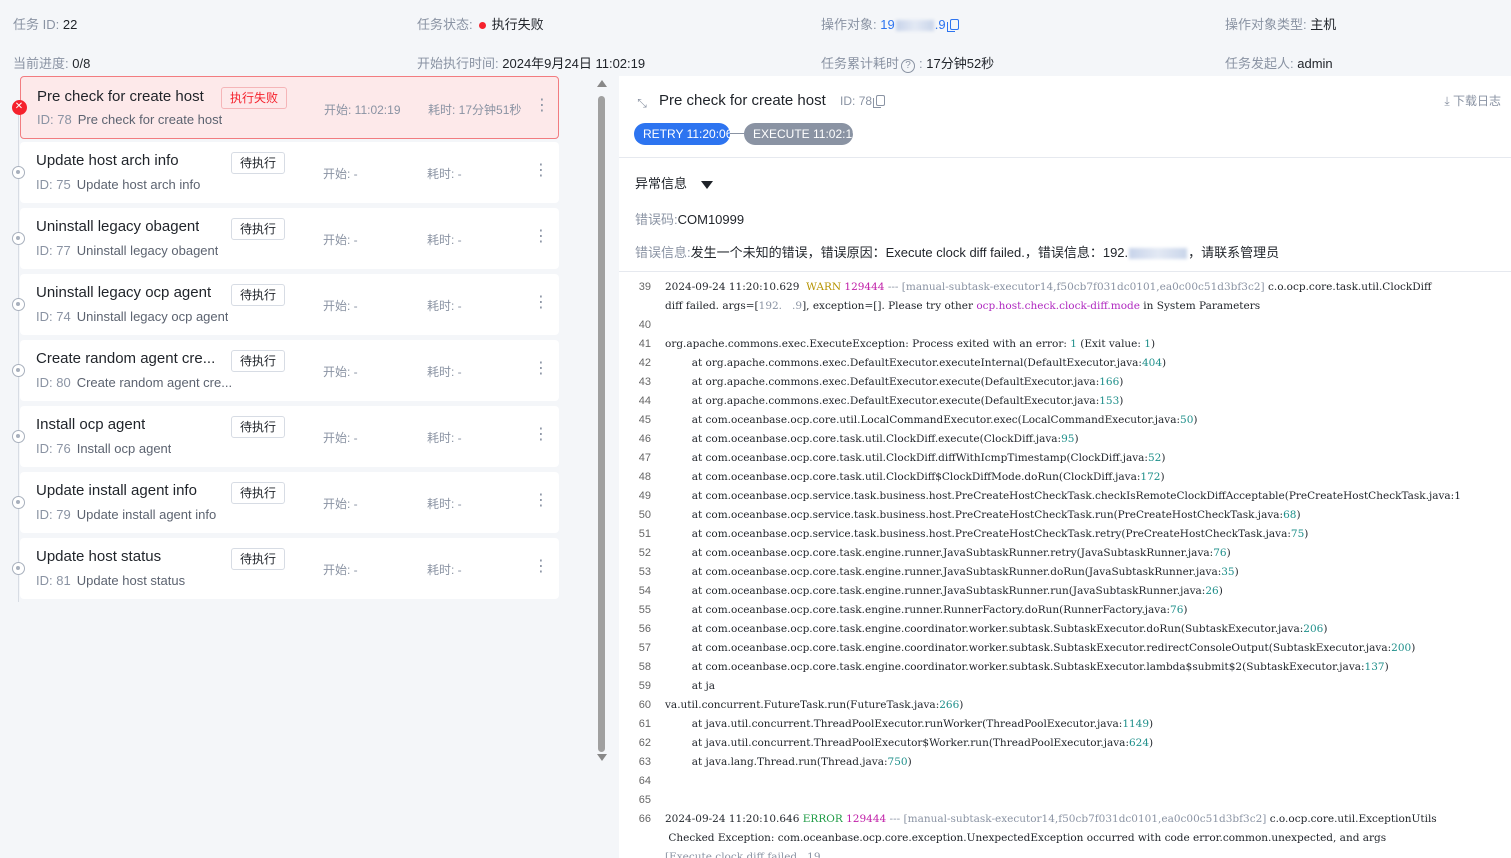  I want to click on task-status-label: 任务状态:, so click(445, 24).